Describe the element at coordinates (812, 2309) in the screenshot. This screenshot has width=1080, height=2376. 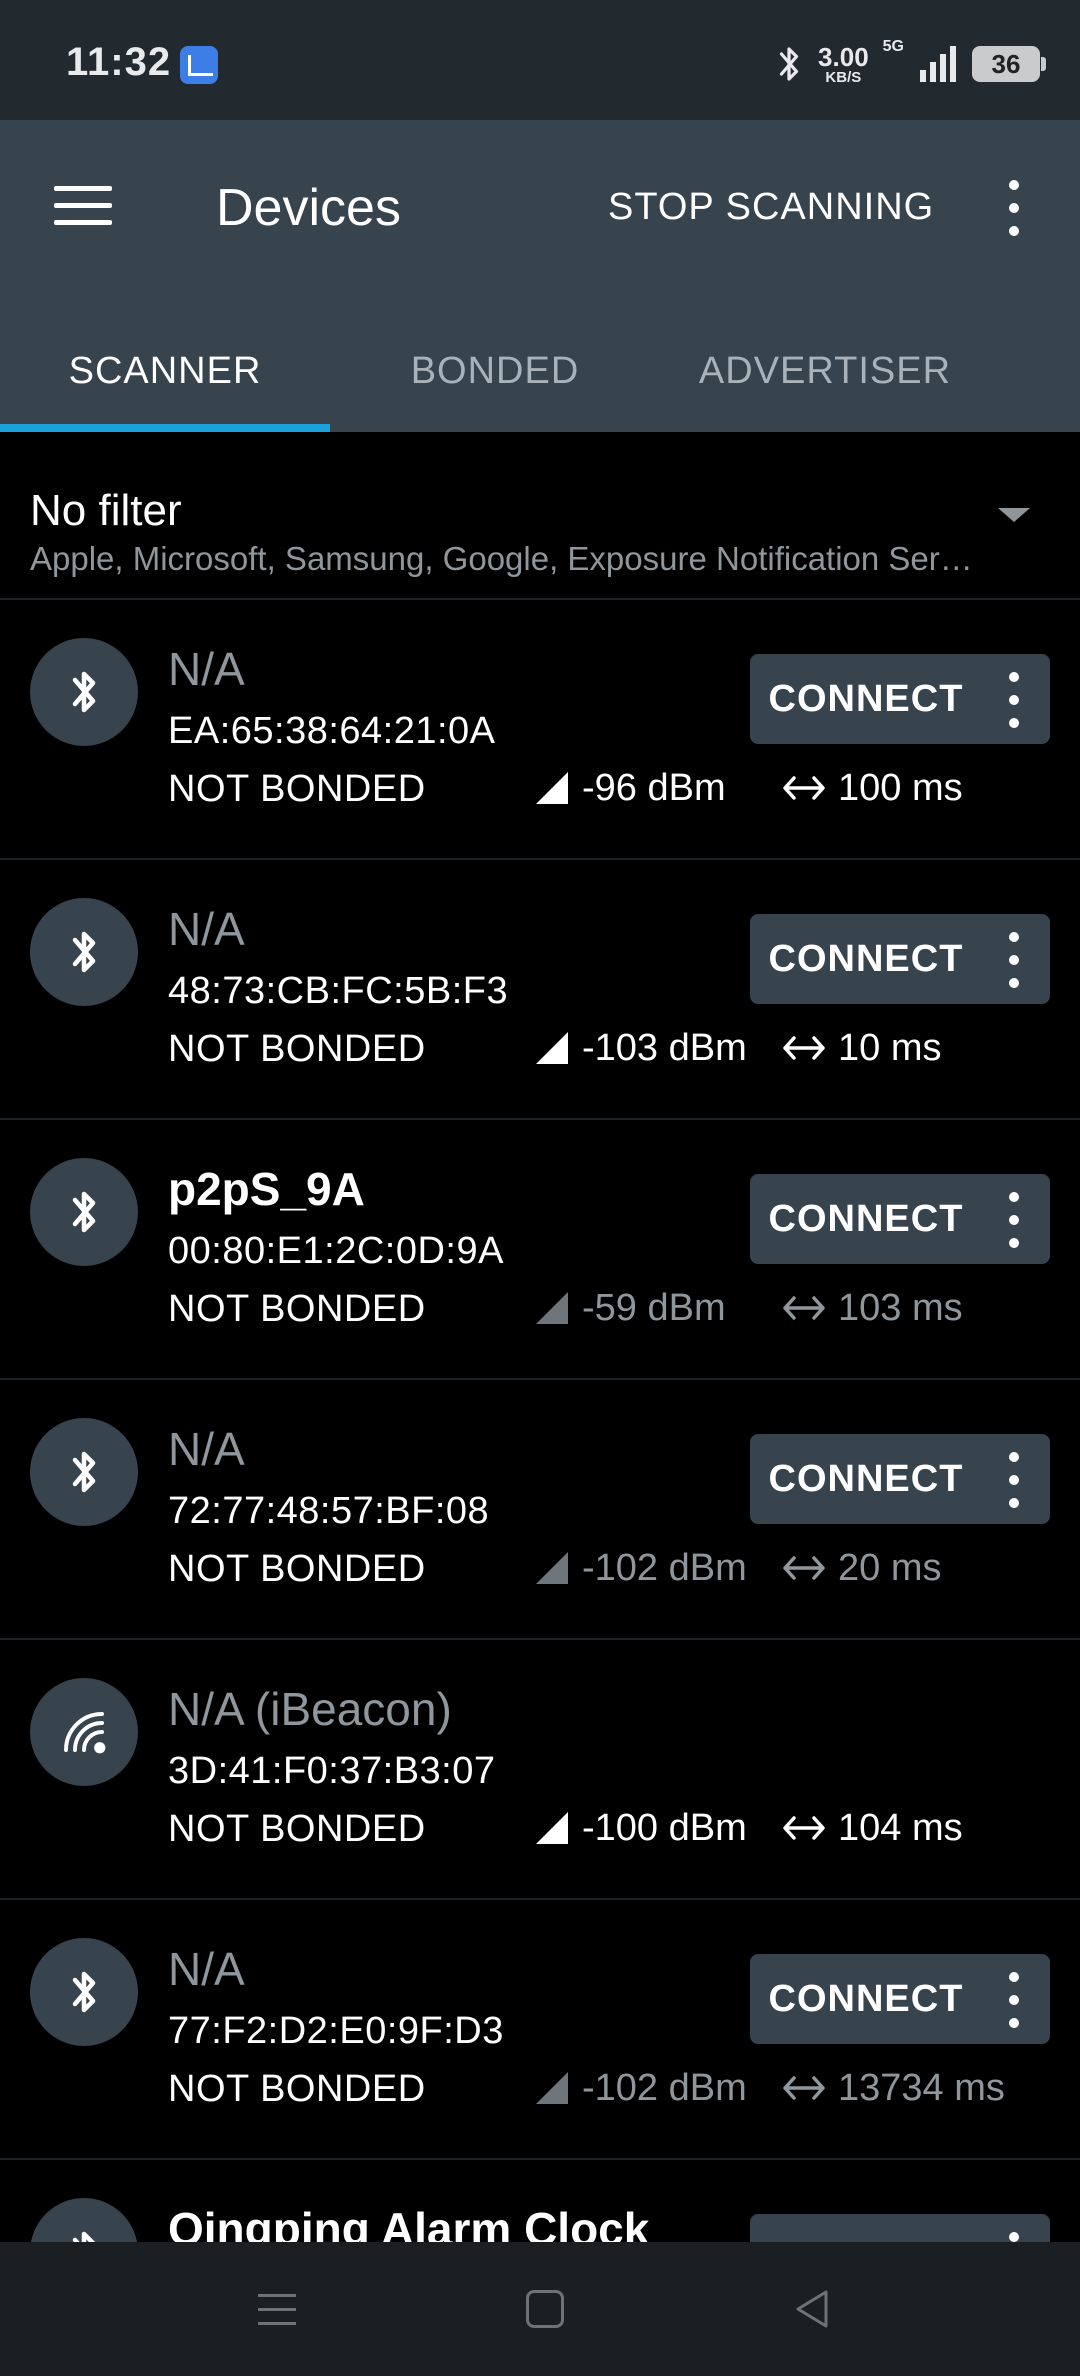
I see `nav-back-icon` at that location.